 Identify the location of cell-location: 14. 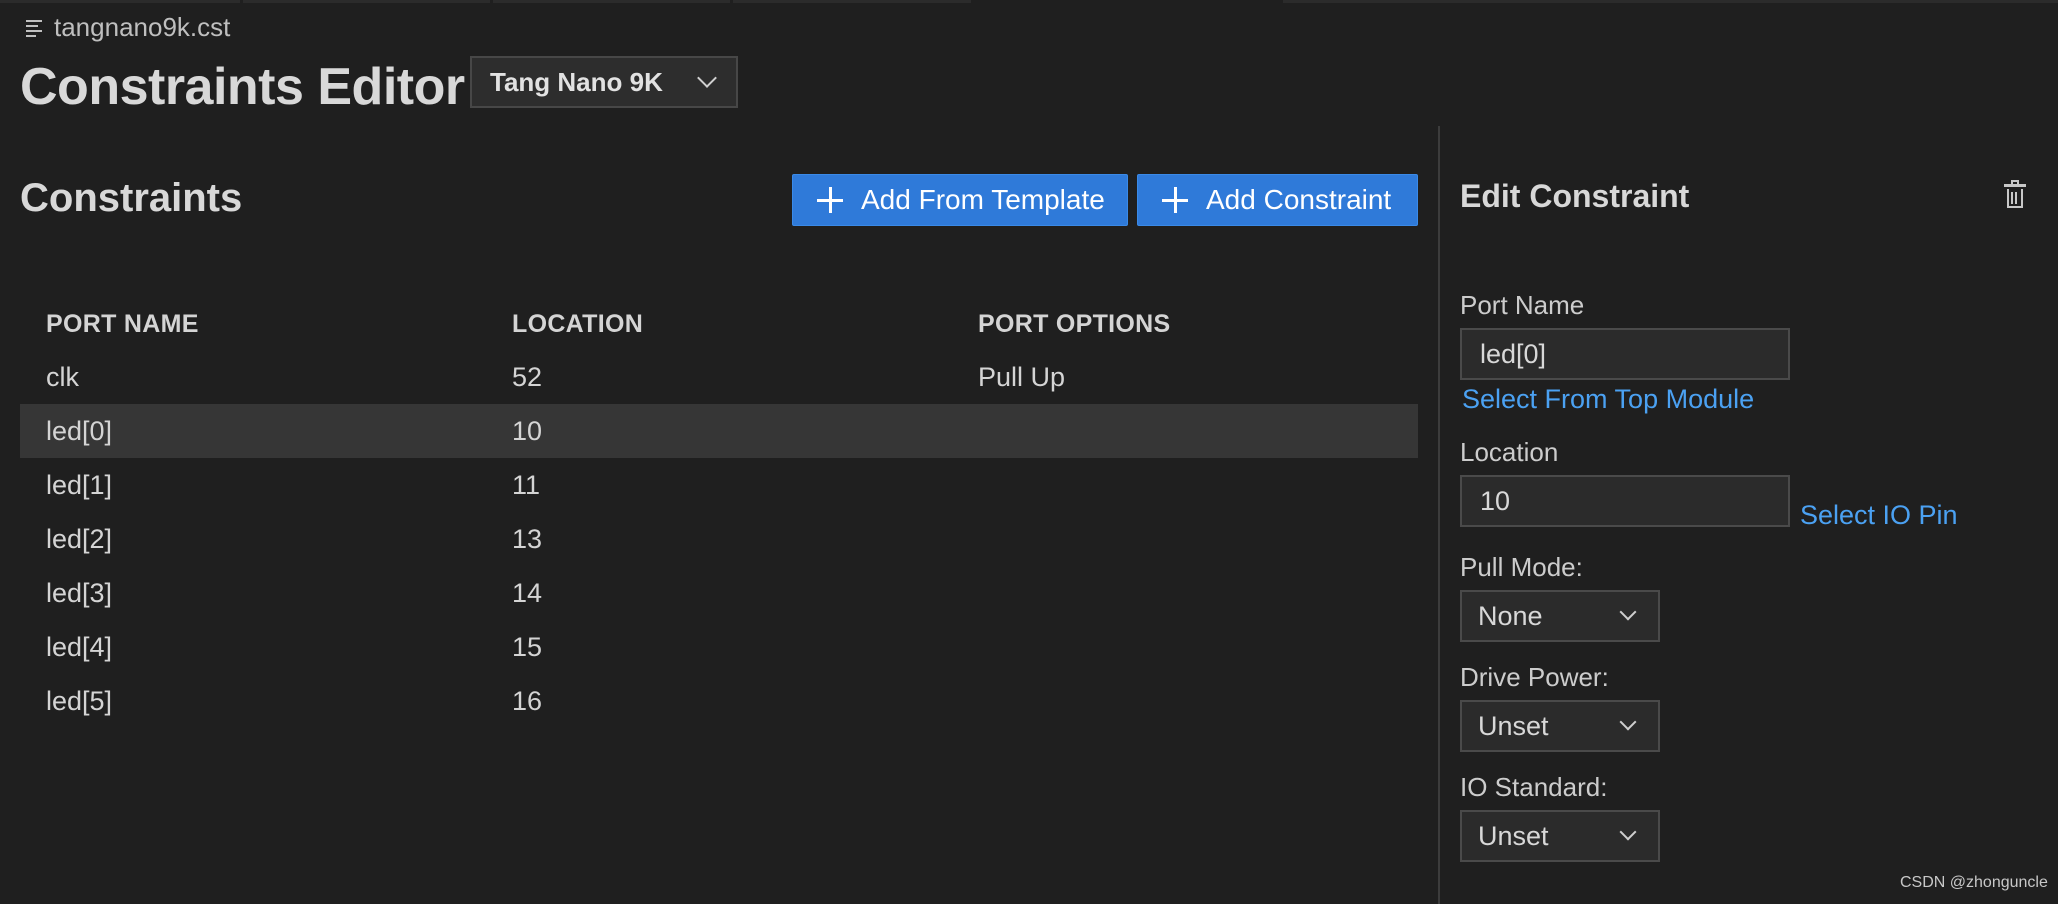
(527, 592).